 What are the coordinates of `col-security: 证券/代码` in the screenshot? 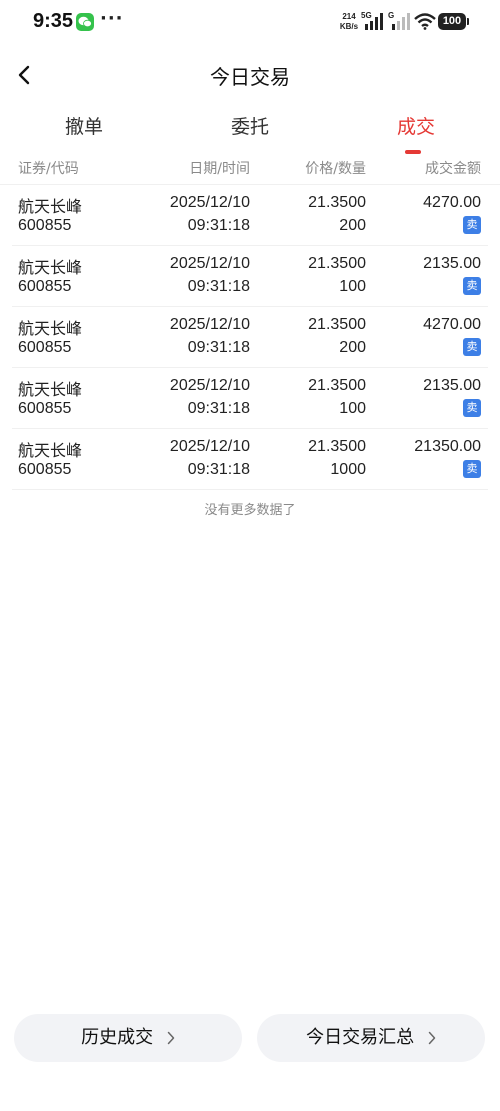 It's located at (48, 169).